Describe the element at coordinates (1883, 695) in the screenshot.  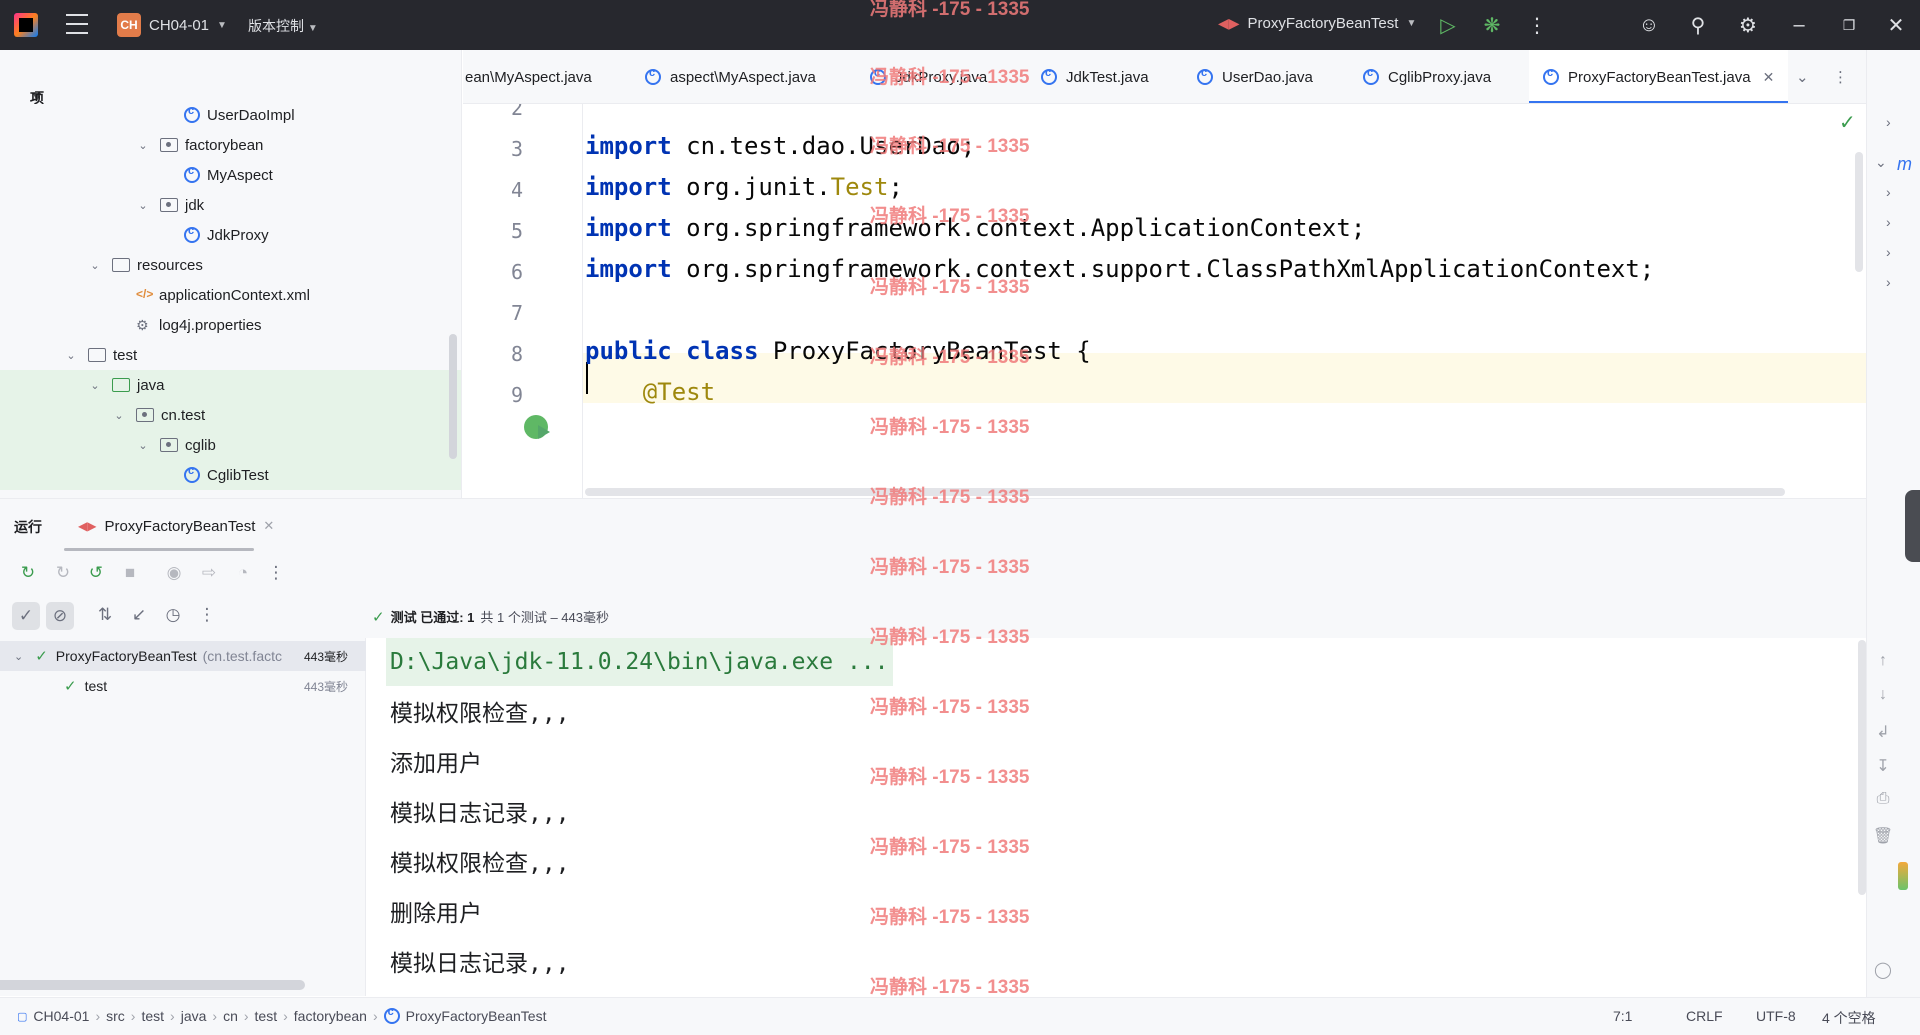
I see `arrow-down-icon: ↓` at that location.